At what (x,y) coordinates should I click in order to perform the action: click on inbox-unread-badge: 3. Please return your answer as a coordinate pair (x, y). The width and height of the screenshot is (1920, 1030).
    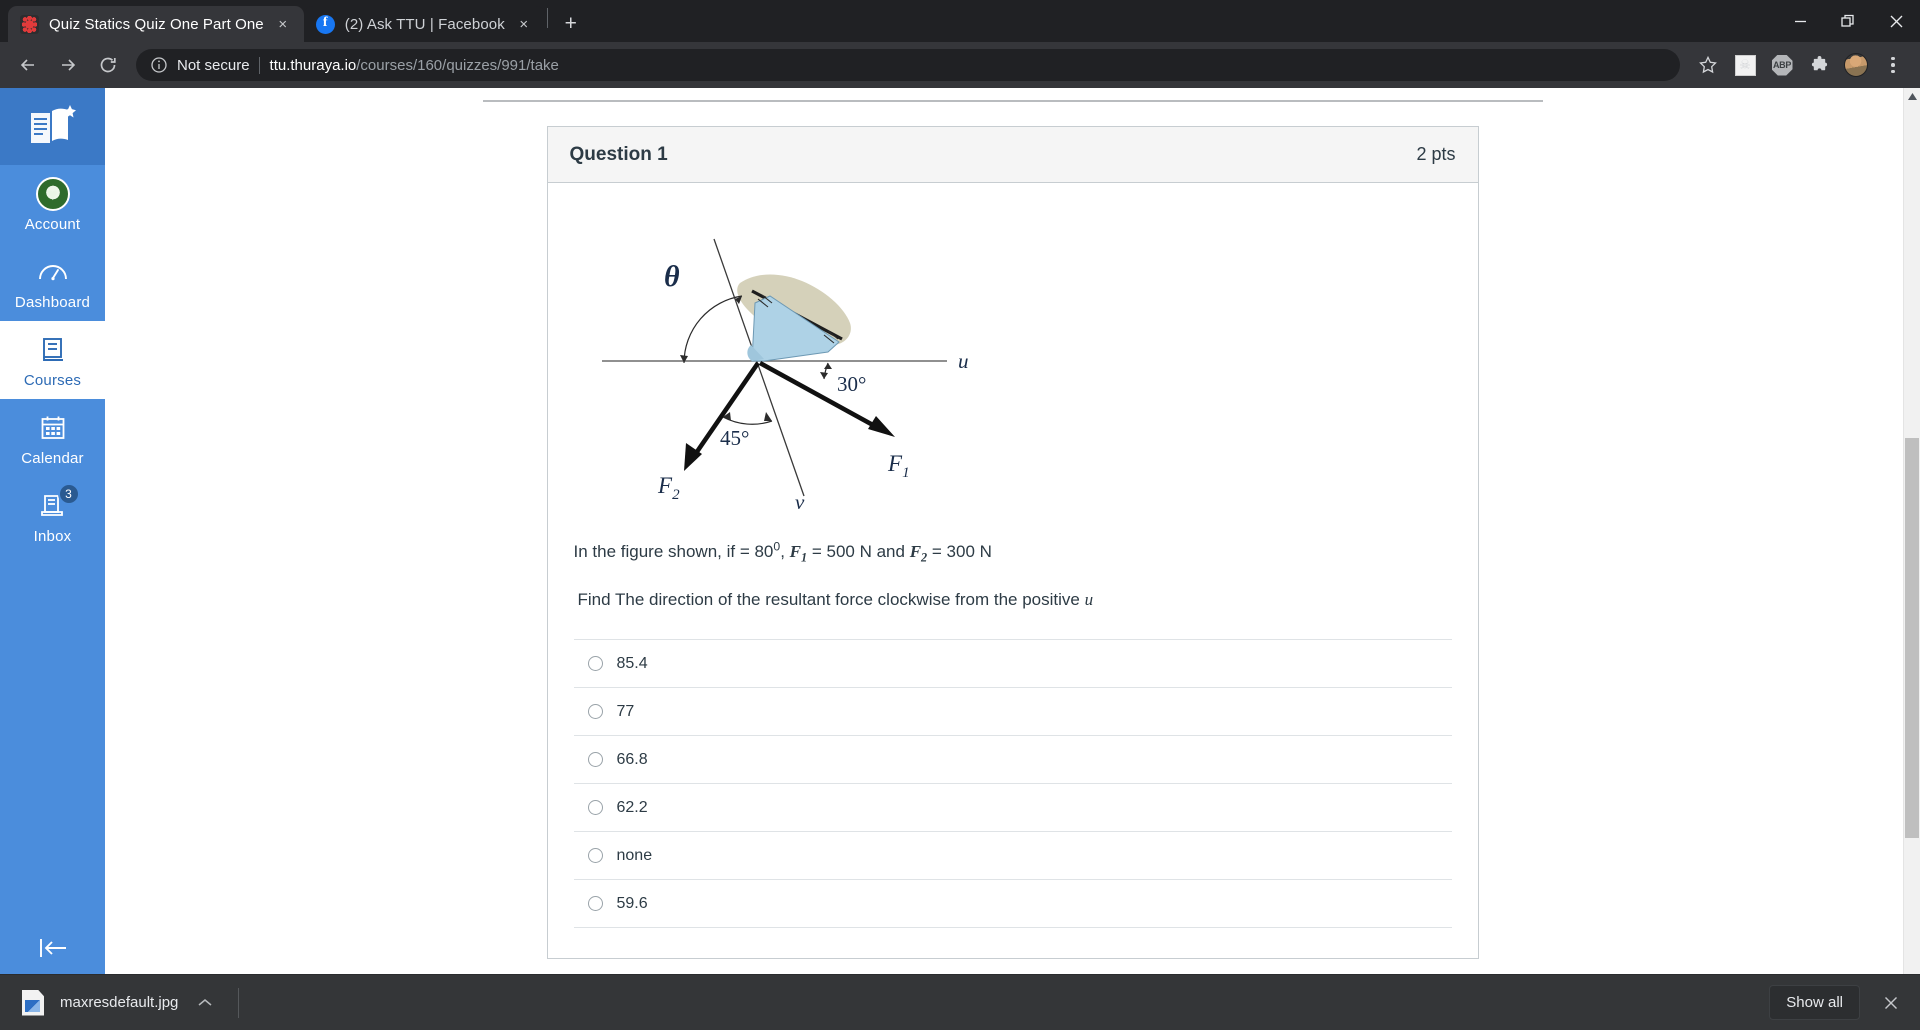
    Looking at the image, I should click on (68, 494).